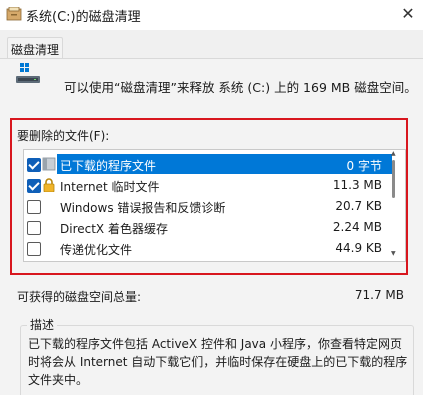  Describe the element at coordinates (42, 324) in the screenshot. I see `description-title: 描述` at that location.